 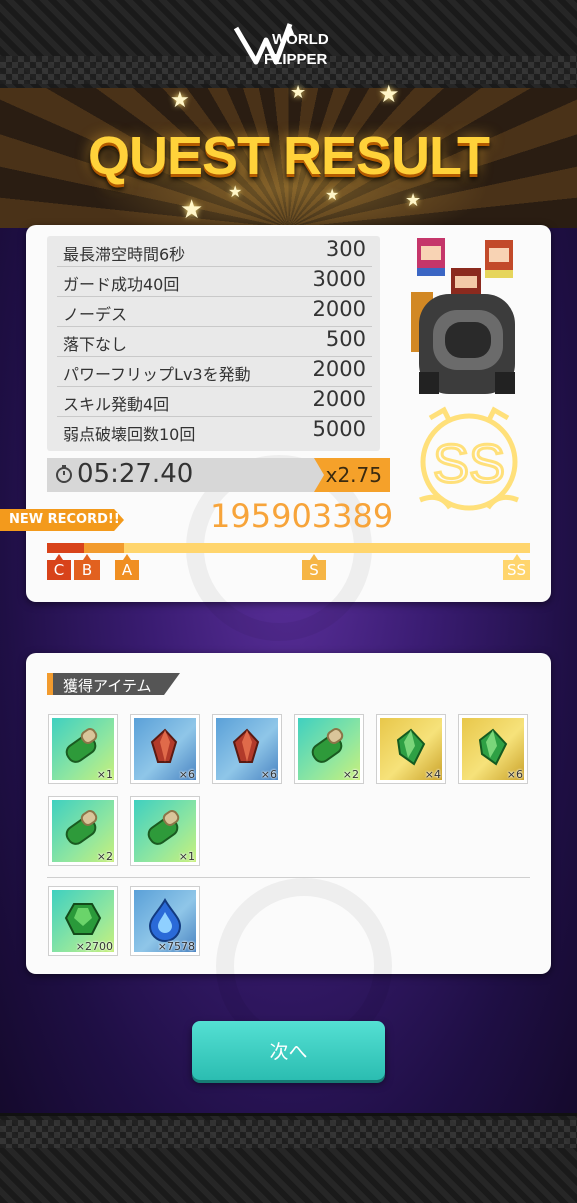 I want to click on section-header: 獲得アイテム, so click(x=113, y=684).